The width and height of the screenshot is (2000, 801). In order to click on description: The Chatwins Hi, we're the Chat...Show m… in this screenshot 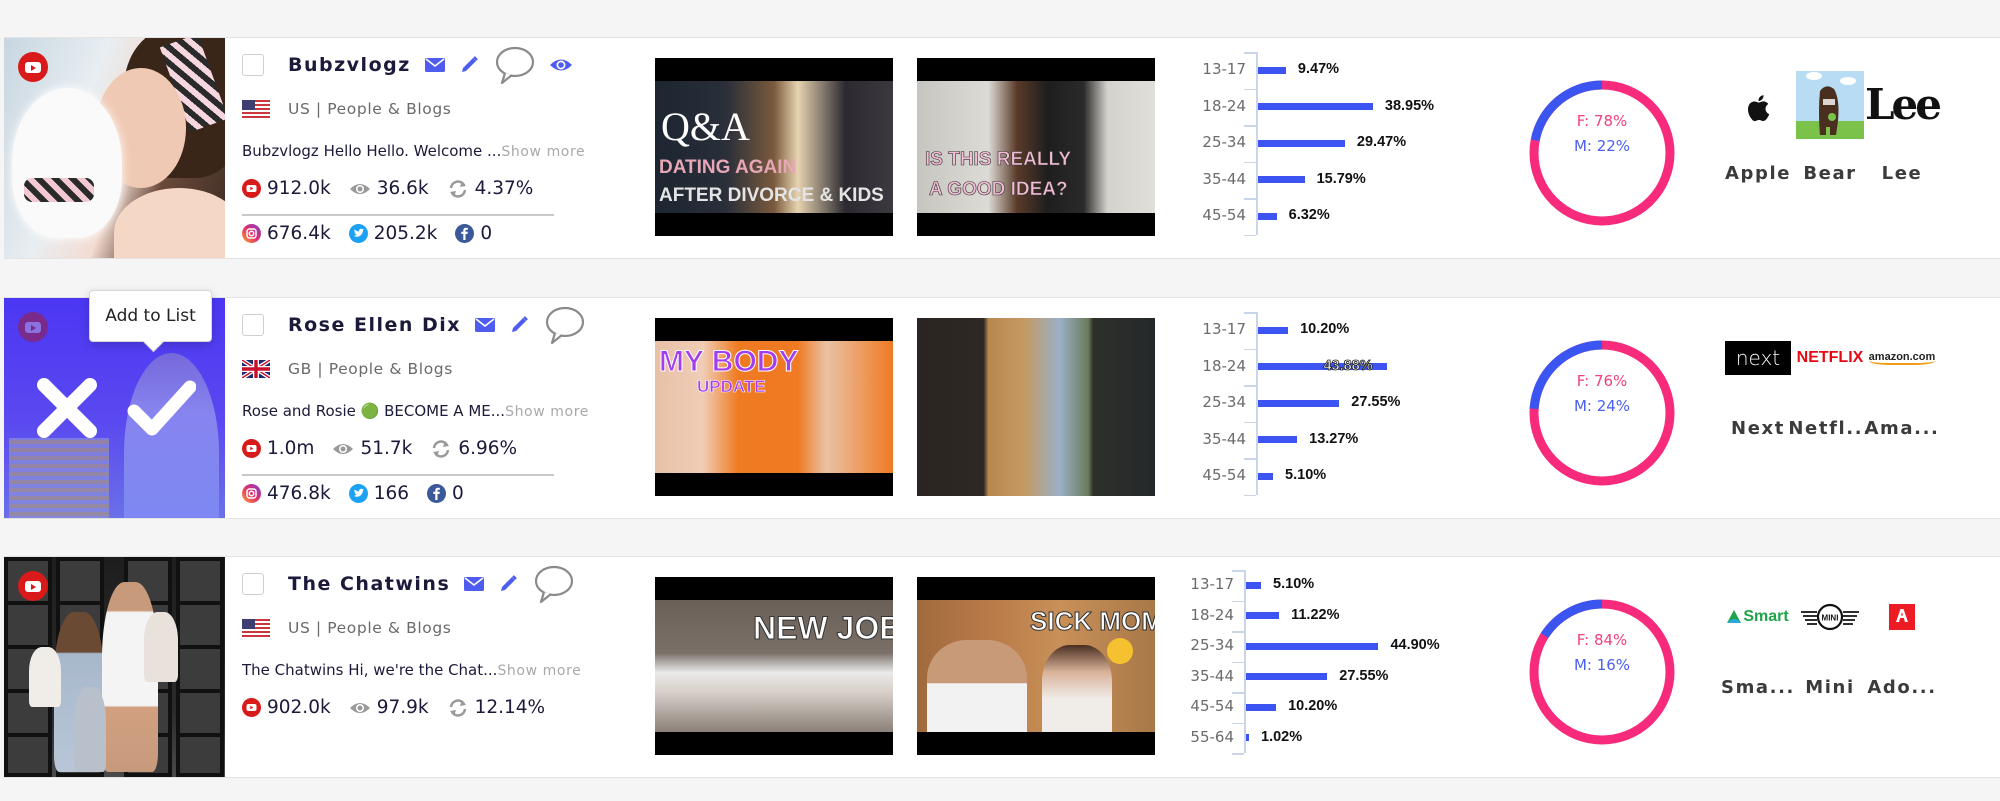, I will do `click(411, 670)`.